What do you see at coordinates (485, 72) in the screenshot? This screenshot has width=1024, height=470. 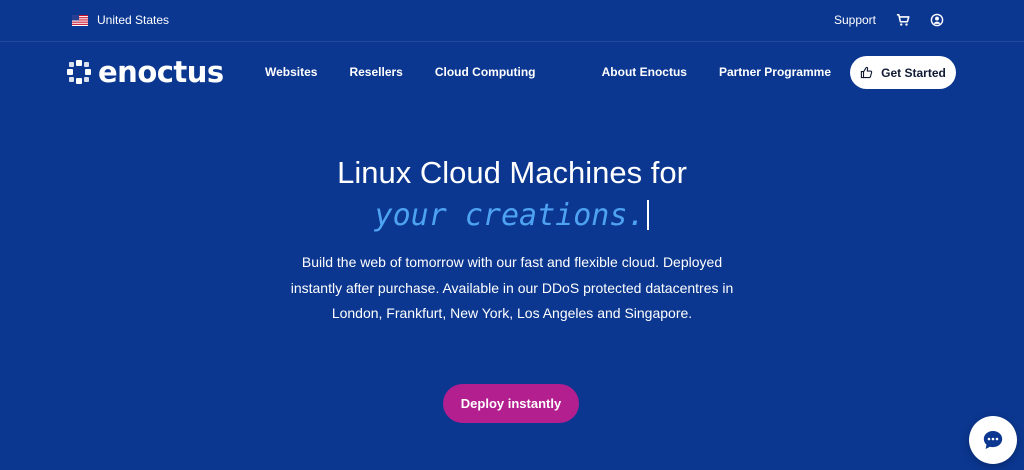 I see `nav-link-cloud-computing: Cloud Computing` at bounding box center [485, 72].